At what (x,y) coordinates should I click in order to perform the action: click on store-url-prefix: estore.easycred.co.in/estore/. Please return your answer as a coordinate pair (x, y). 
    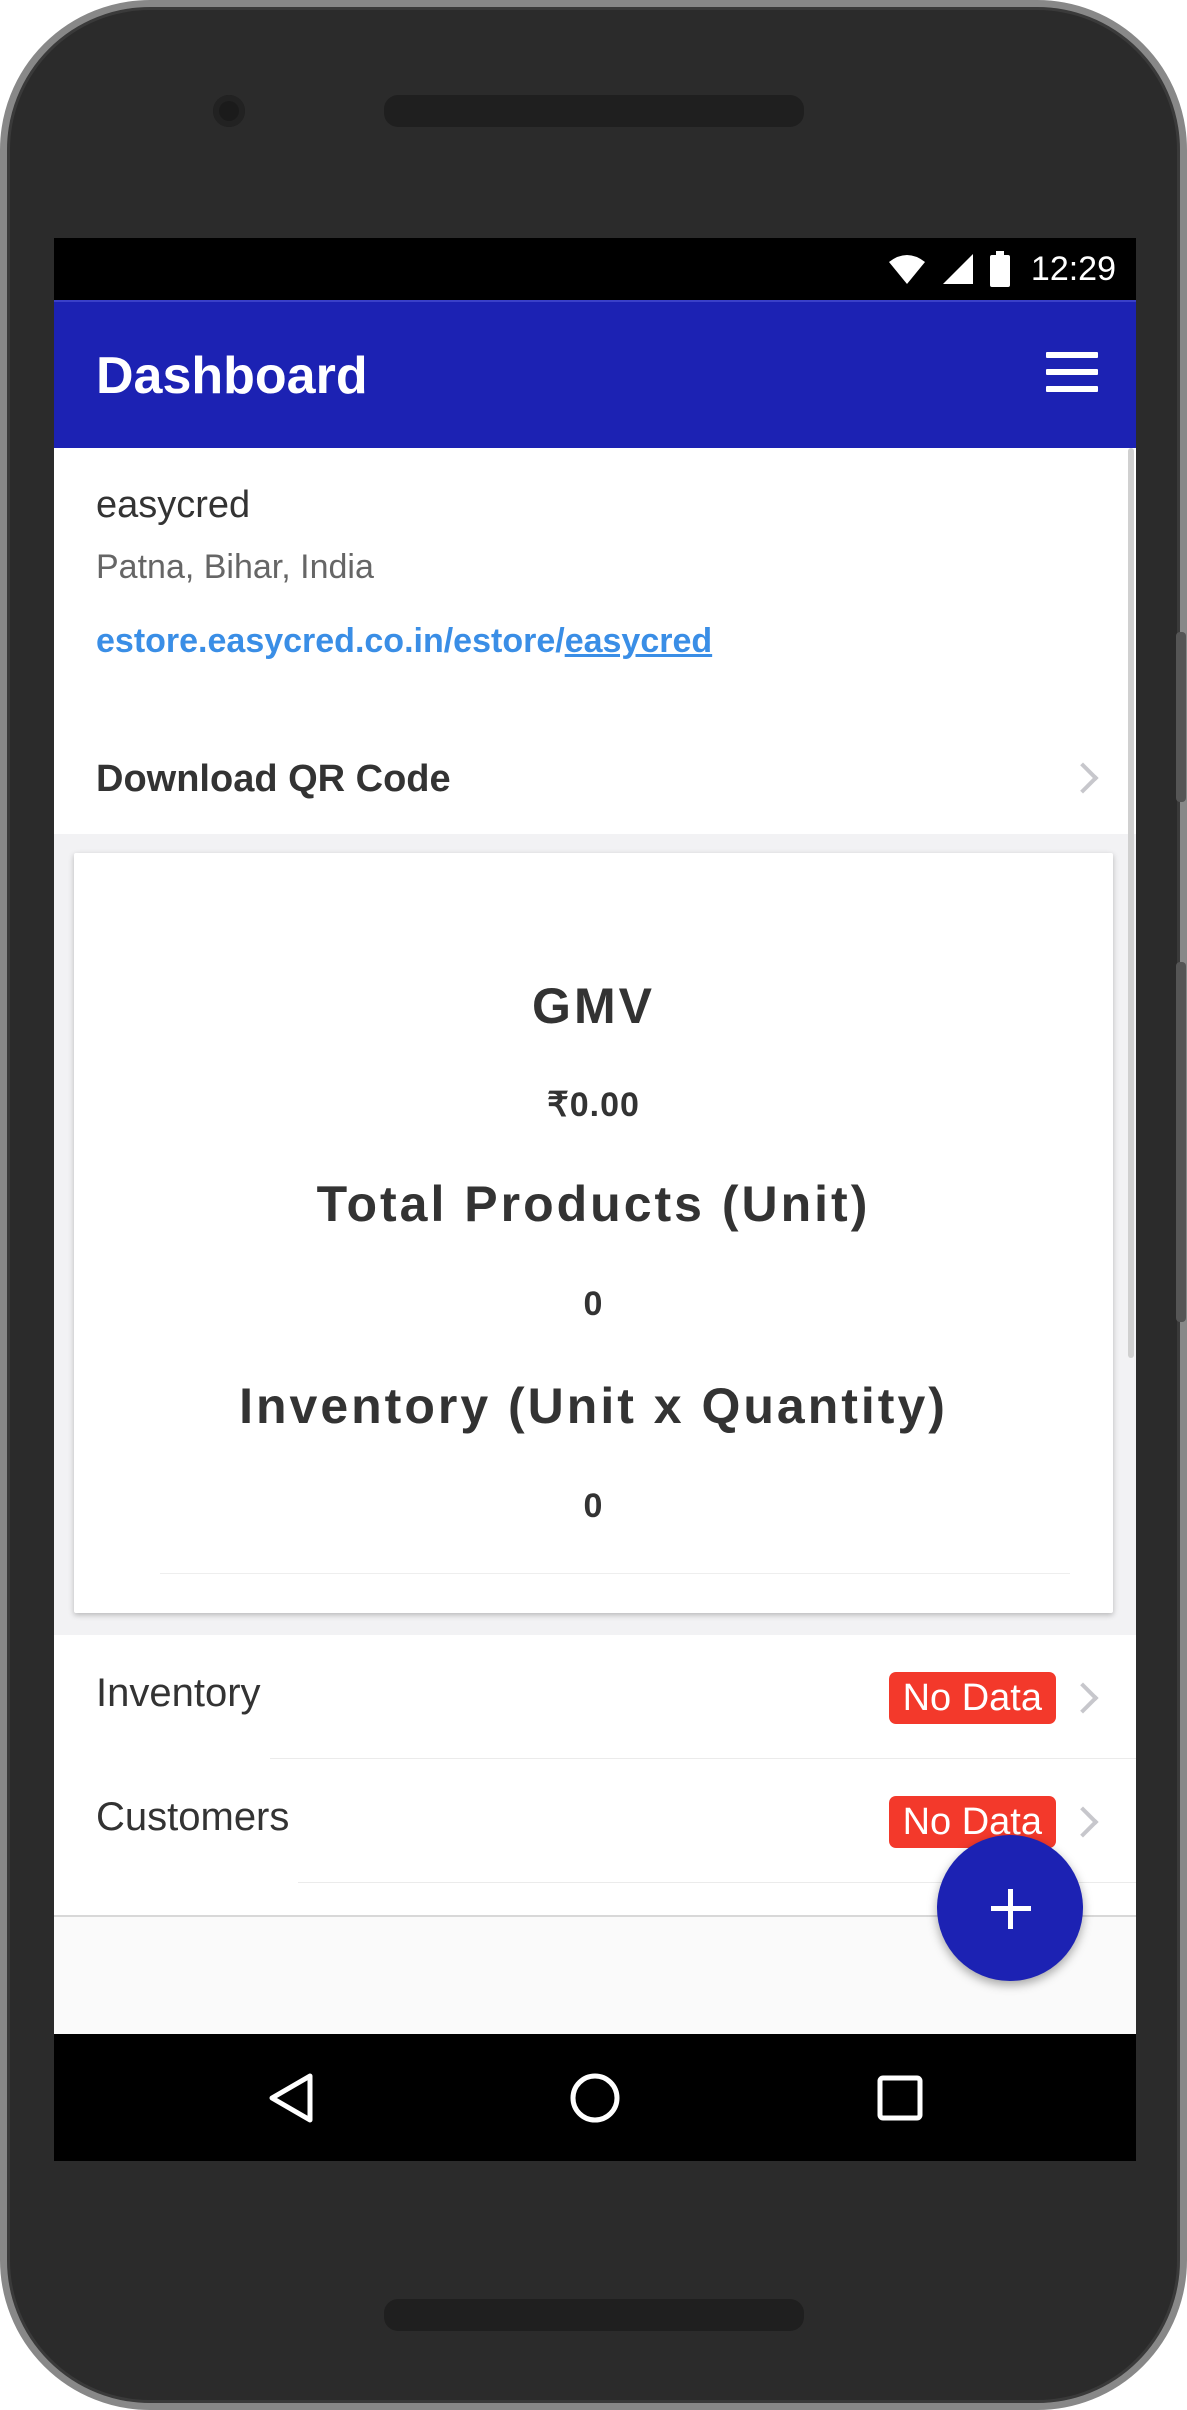
    Looking at the image, I should click on (330, 641).